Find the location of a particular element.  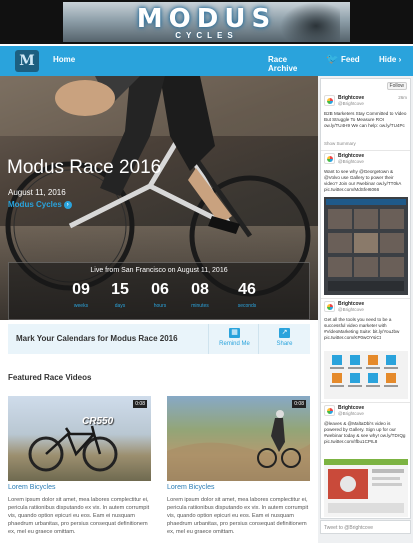

banner-image: MODUS CYCLES is located at coordinates (206, 22).